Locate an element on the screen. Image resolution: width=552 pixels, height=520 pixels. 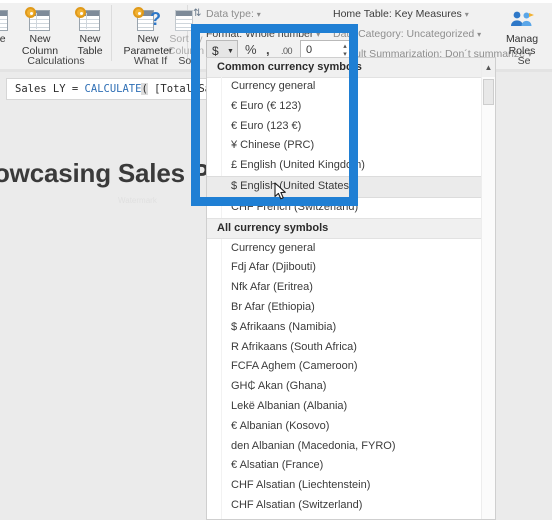
scroll-up-icon: ▲ is located at coordinates (488, 67).